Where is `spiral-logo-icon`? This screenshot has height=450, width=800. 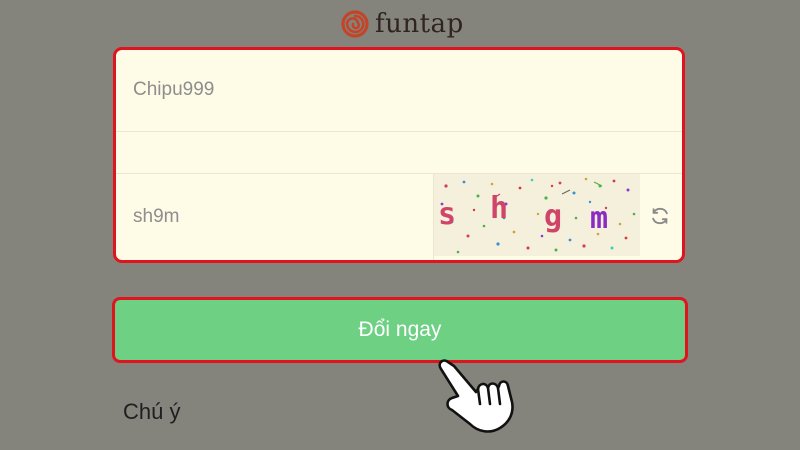
spiral-logo-icon is located at coordinates (355, 24).